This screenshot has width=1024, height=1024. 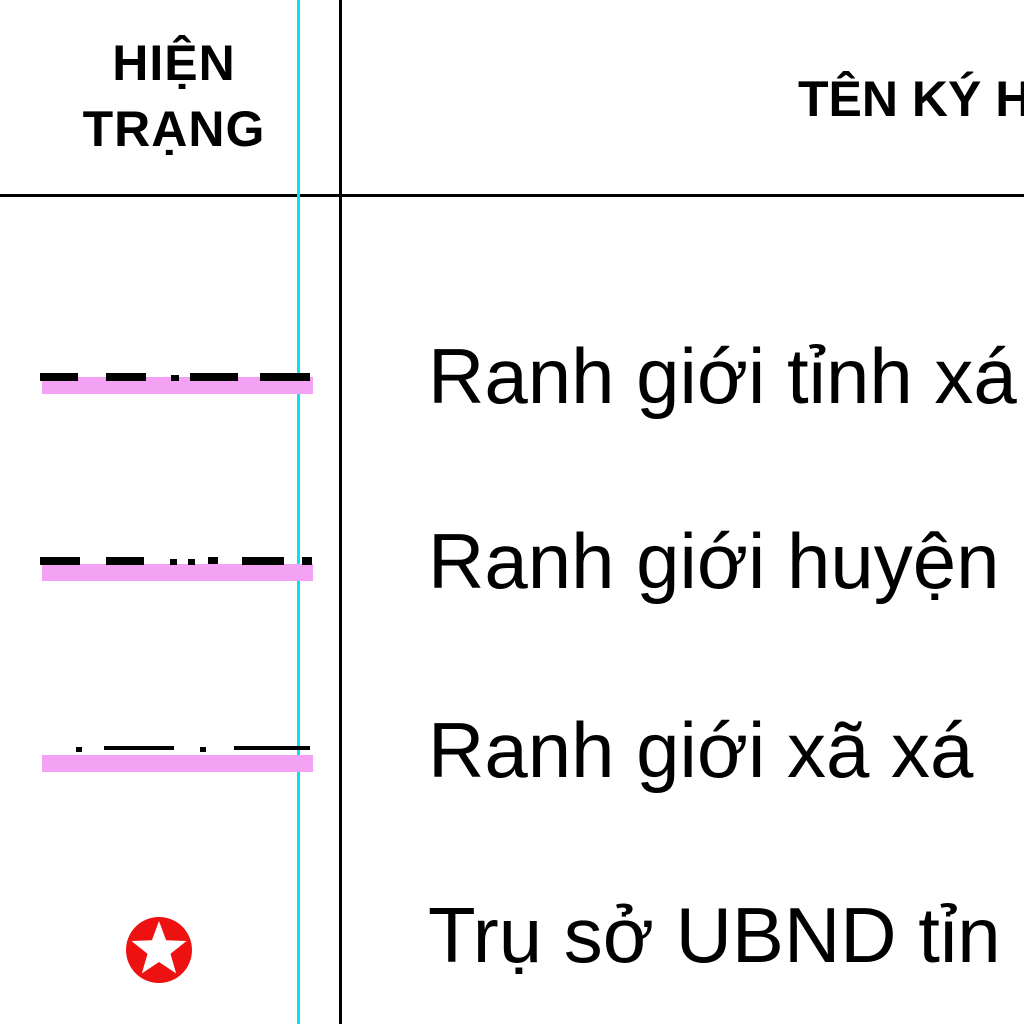 What do you see at coordinates (174, 63) in the screenshot?
I see `status-header-line-1: HIỆN` at bounding box center [174, 63].